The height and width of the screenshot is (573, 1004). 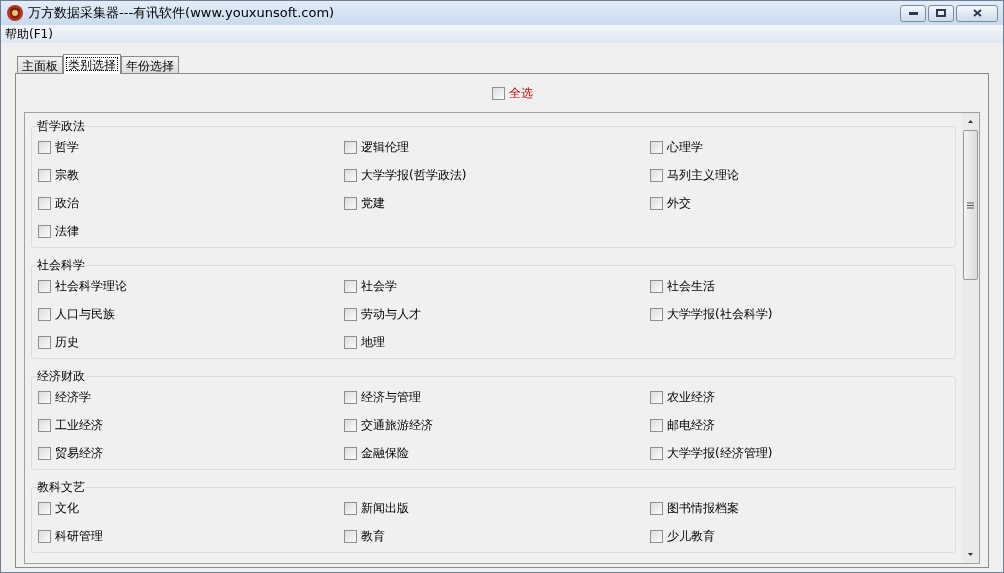 What do you see at coordinates (191, 425) in the screenshot?
I see `category-checkbox: 工业经济` at bounding box center [191, 425].